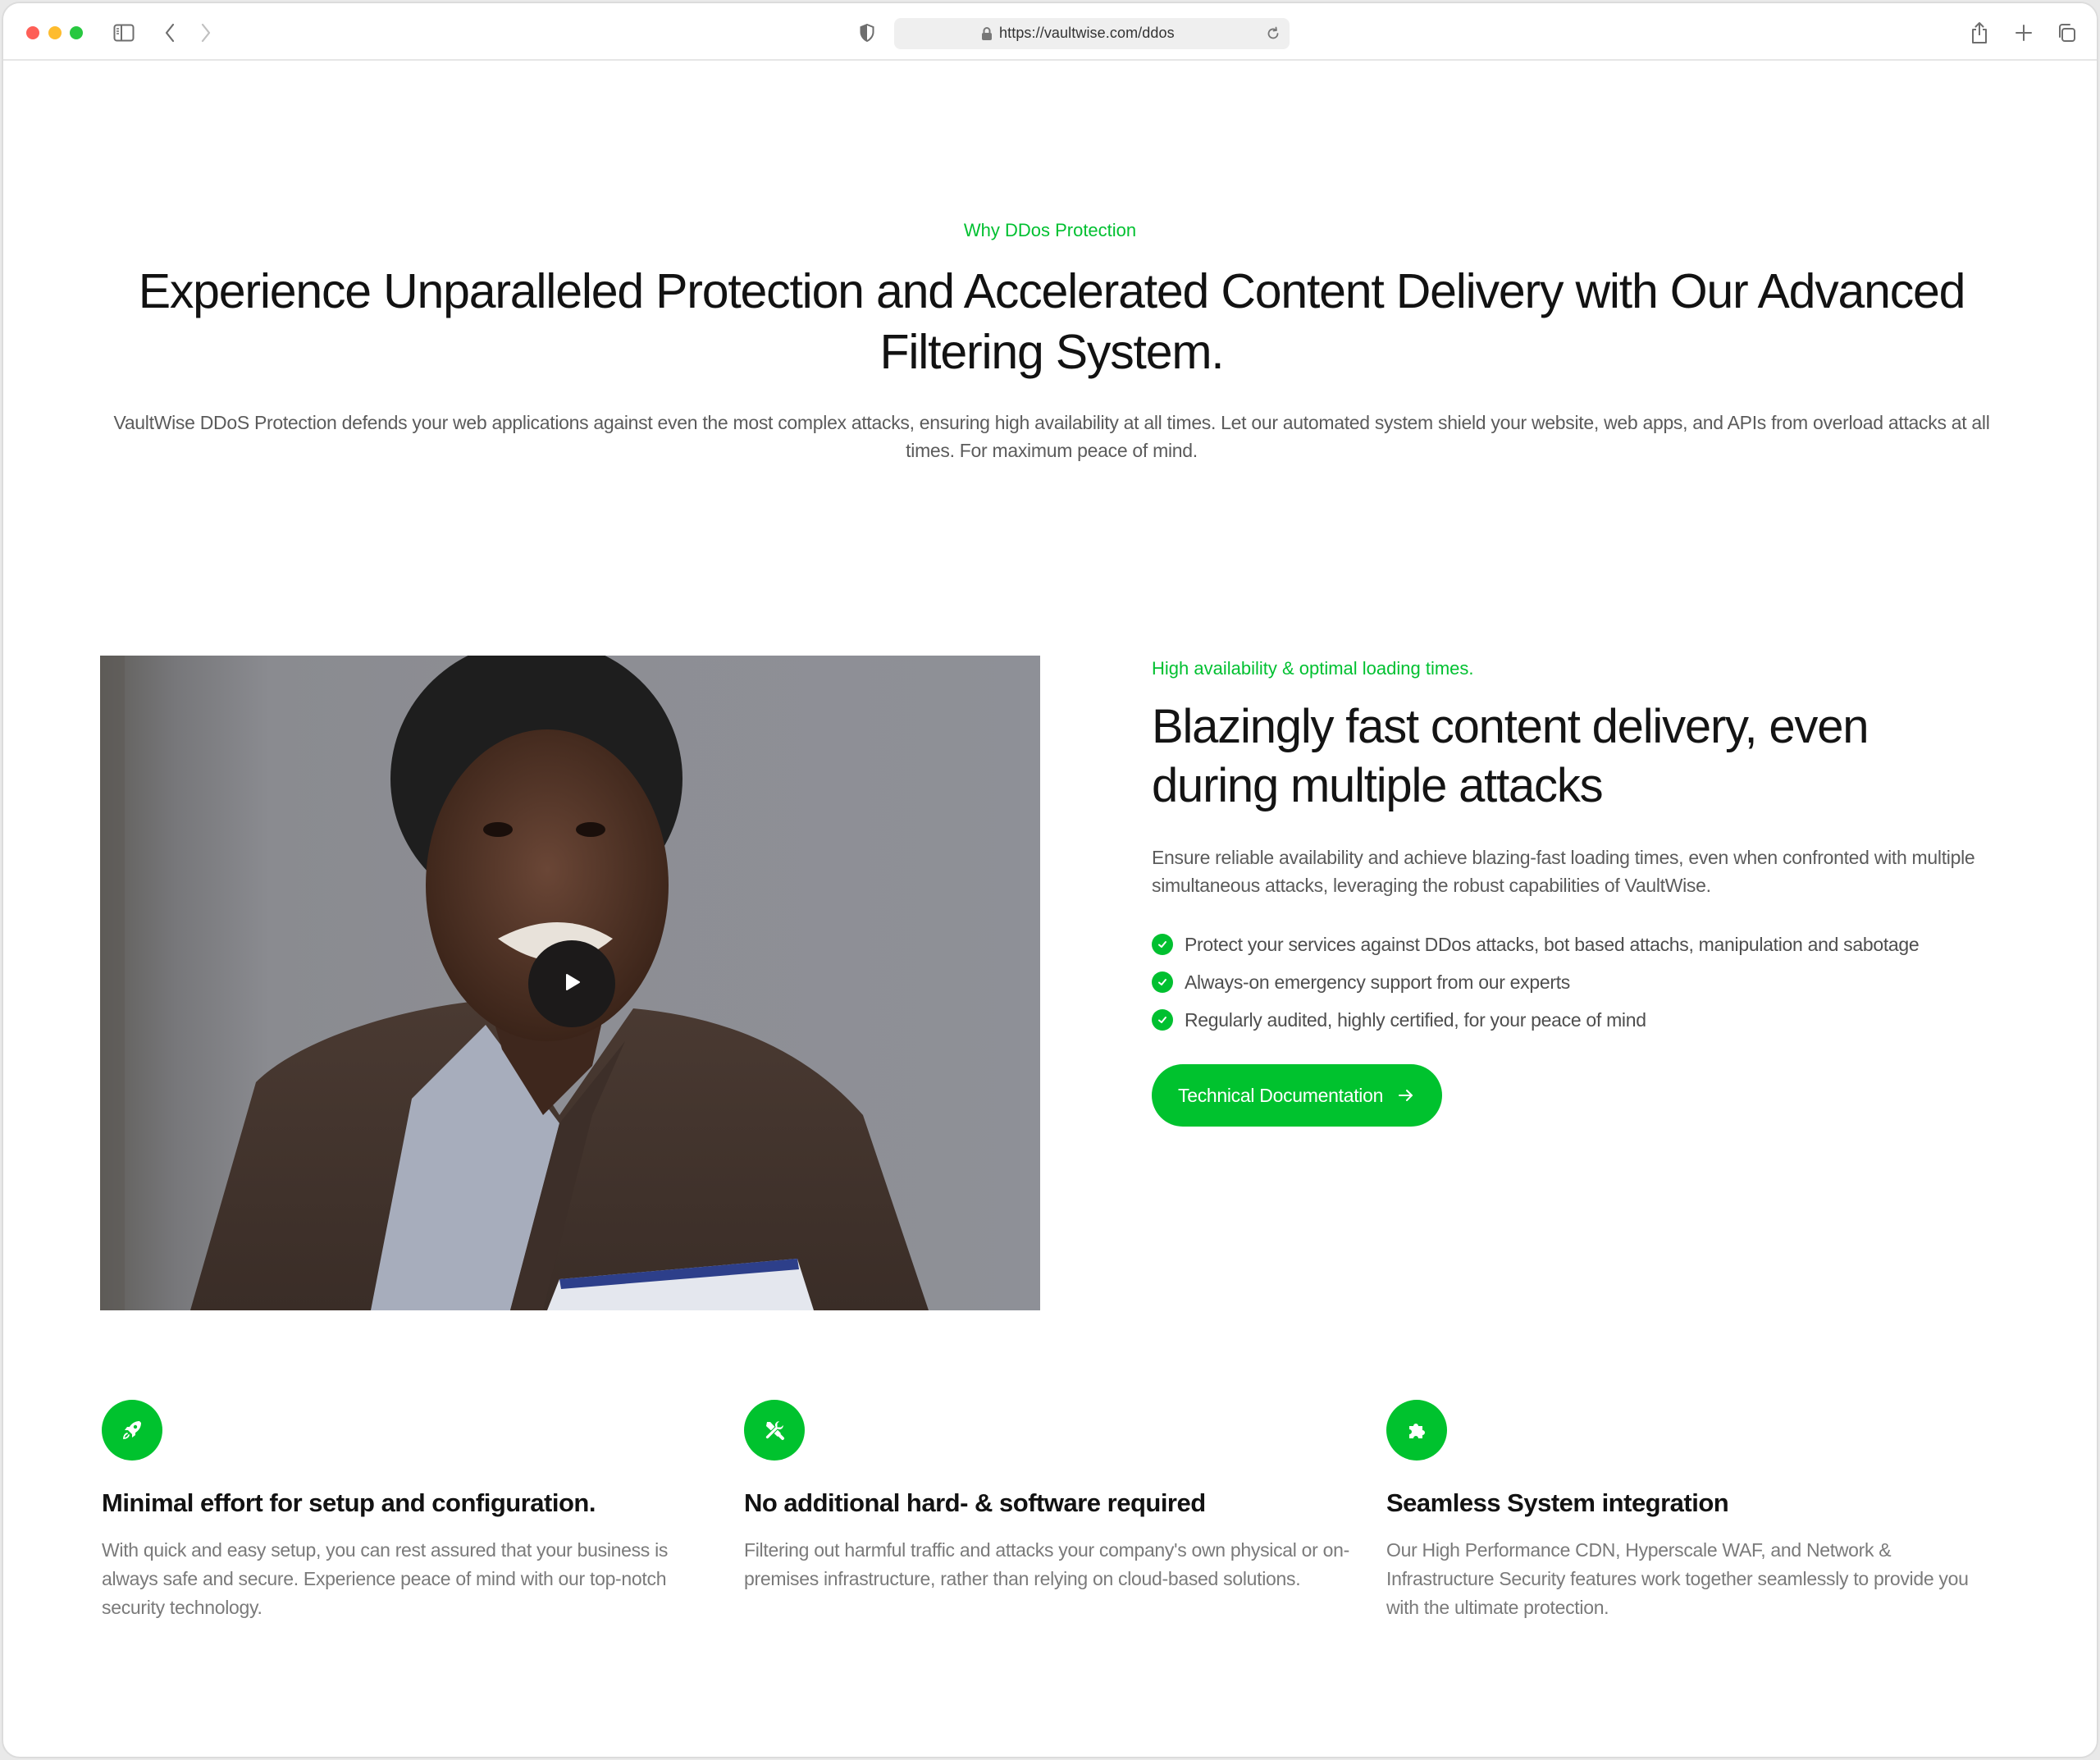 This screenshot has width=2100, height=1760. What do you see at coordinates (132, 1430) in the screenshot?
I see `rocket-icon` at bounding box center [132, 1430].